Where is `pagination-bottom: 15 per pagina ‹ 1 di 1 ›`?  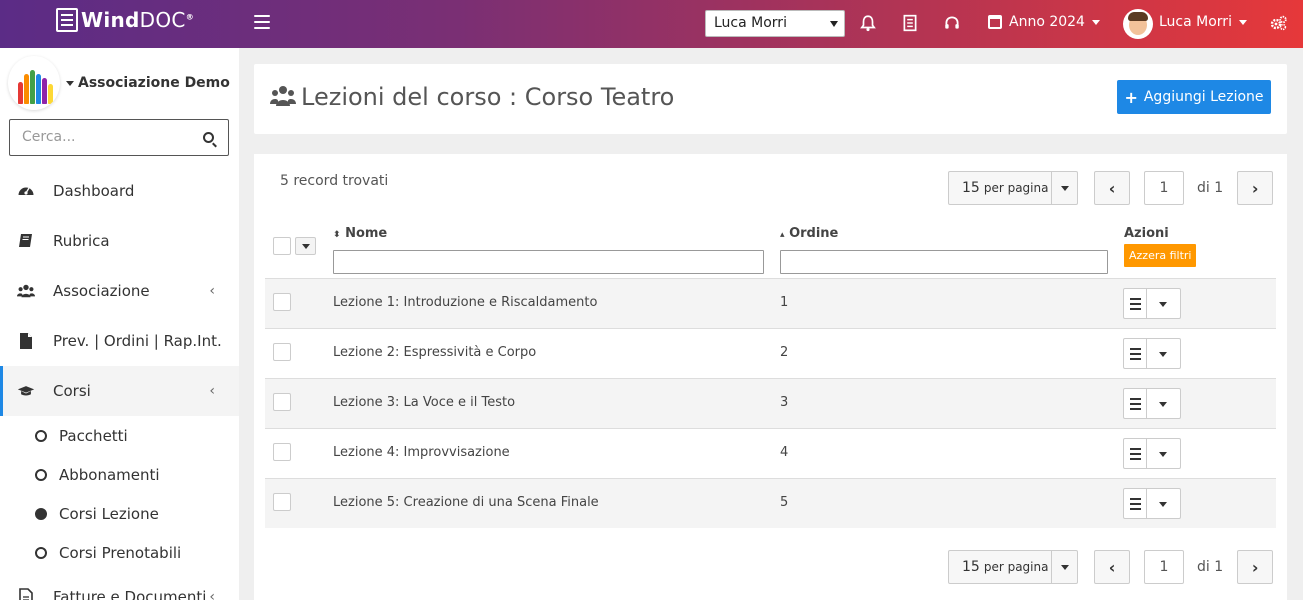
pagination-bottom: 15 per pagina ‹ 1 di 1 › is located at coordinates (1111, 567).